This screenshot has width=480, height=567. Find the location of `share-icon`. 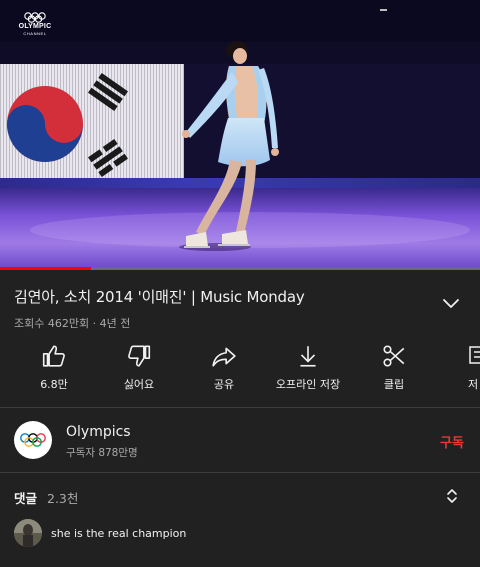

share-icon is located at coordinates (224, 357).